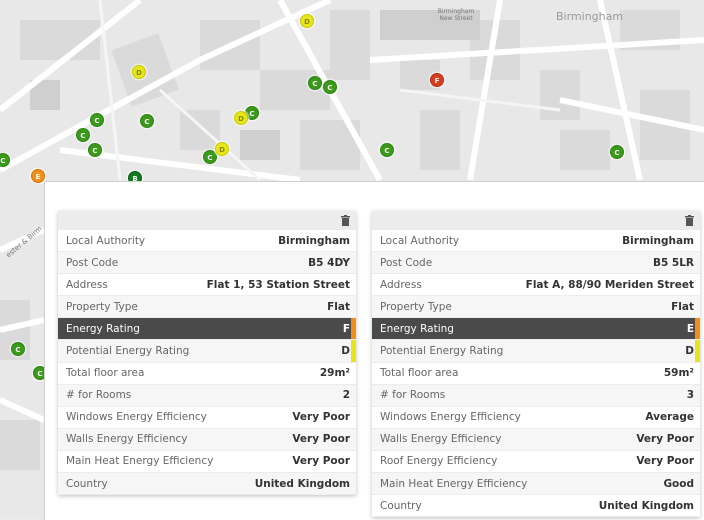 Image resolution: width=704 pixels, height=520 pixels. What do you see at coordinates (536, 462) in the screenshot?
I see `row-roof-efficiency: Roof Energy Efficiency Very Poor` at bounding box center [536, 462].